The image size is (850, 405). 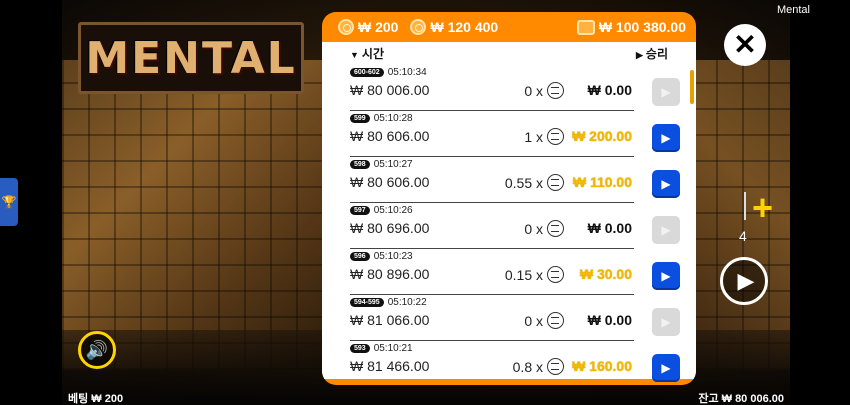 I want to click on app-title: Mental, so click(x=793, y=10).